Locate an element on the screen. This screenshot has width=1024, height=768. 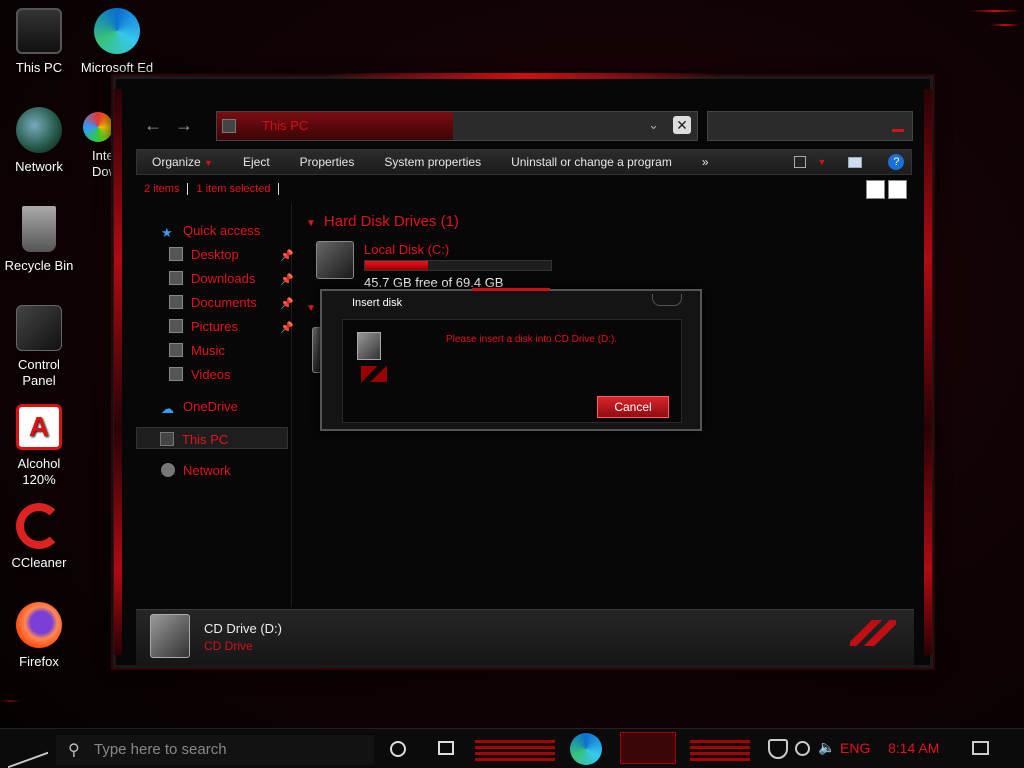
nav-item-downloads: Downloads is located at coordinates (212, 278).